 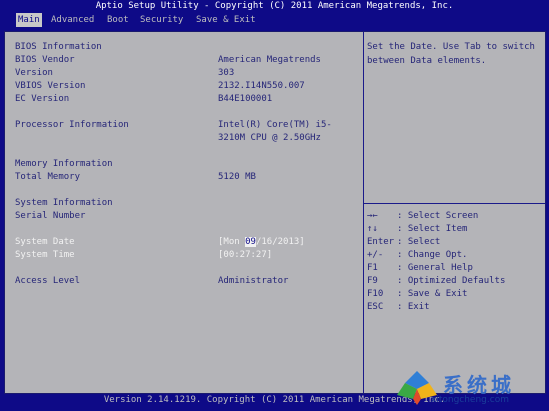 I want to click on bios-vendor-label: BIOS Vendor, so click(x=45, y=60).